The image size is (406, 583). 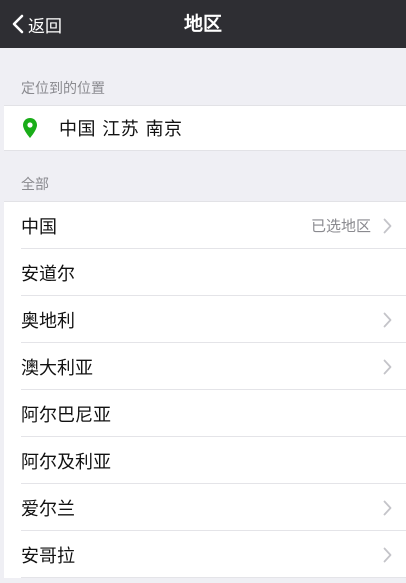 I want to click on region-list-item: 爱尔兰, so click(x=205, y=507).